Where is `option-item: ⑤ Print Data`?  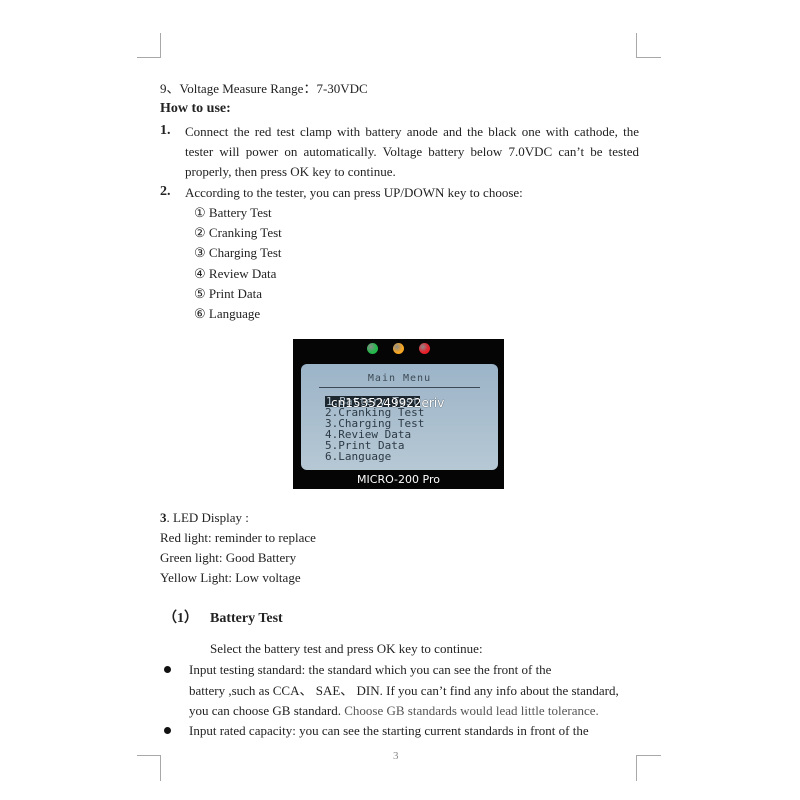 option-item: ⑤ Print Data is located at coordinates (228, 294).